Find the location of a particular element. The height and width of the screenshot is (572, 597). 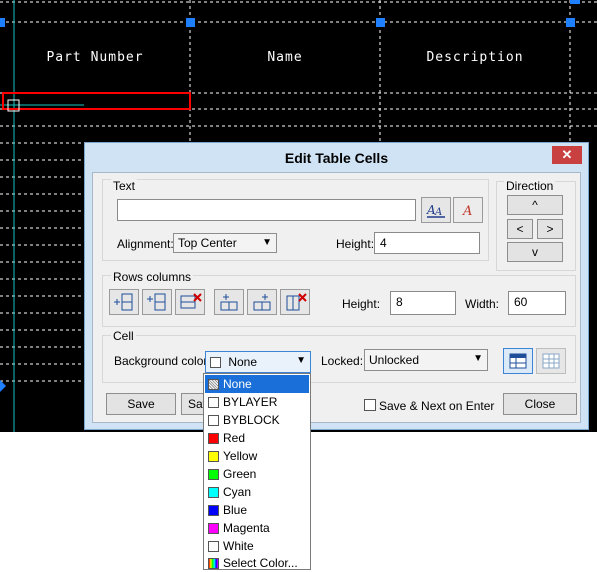

row-height-label: Height: is located at coordinates (361, 304).